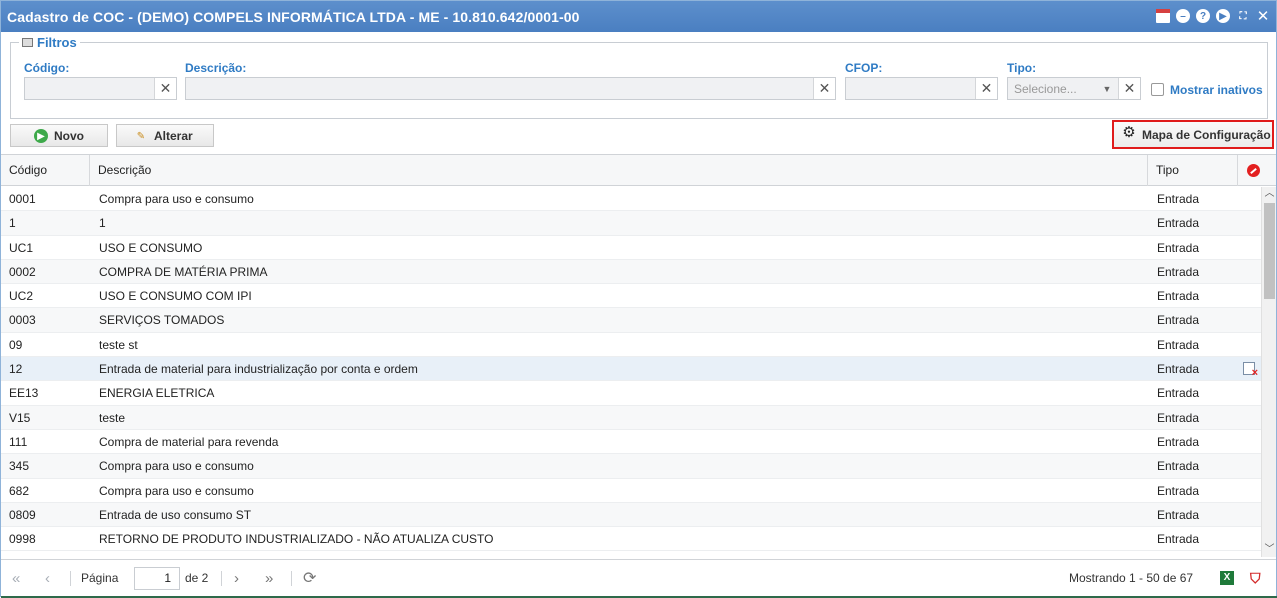  I want to click on vertical-scrollbar: ︿ ﹀, so click(1268, 372).